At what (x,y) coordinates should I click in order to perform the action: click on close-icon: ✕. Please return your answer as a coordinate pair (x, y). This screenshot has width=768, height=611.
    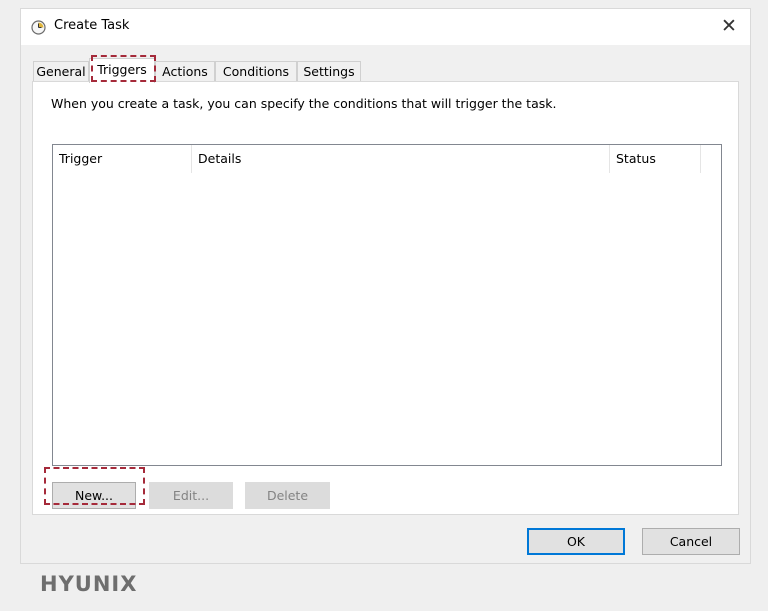
    Looking at the image, I should click on (729, 26).